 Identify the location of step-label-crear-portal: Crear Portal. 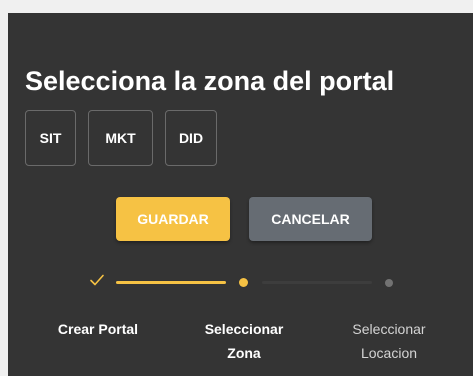
(98, 329).